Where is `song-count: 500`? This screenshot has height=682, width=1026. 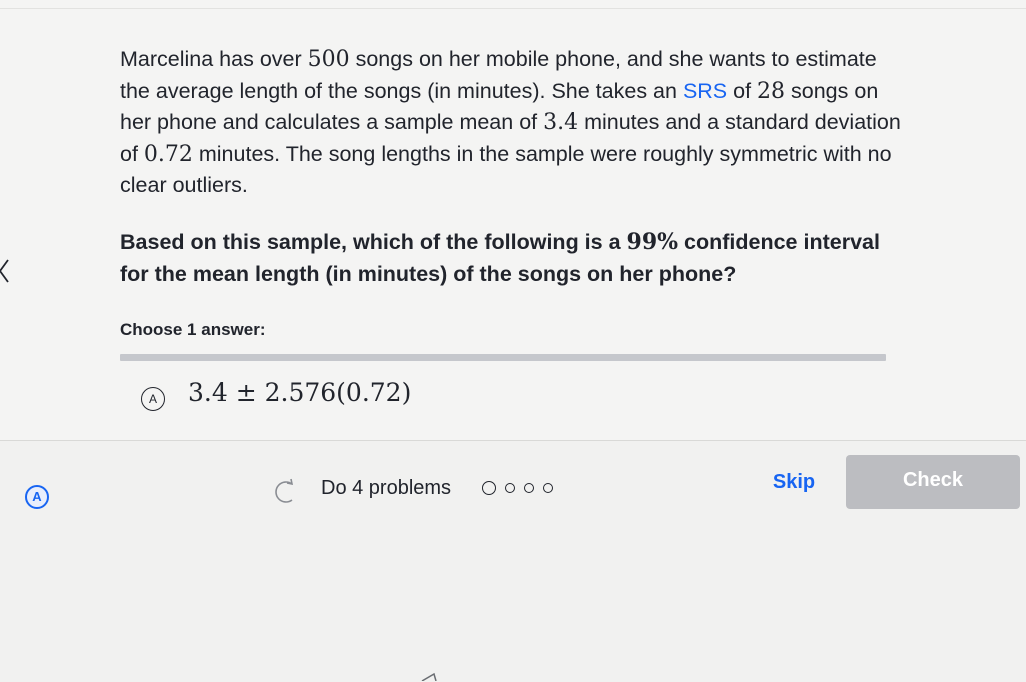 song-count: 500 is located at coordinates (328, 59).